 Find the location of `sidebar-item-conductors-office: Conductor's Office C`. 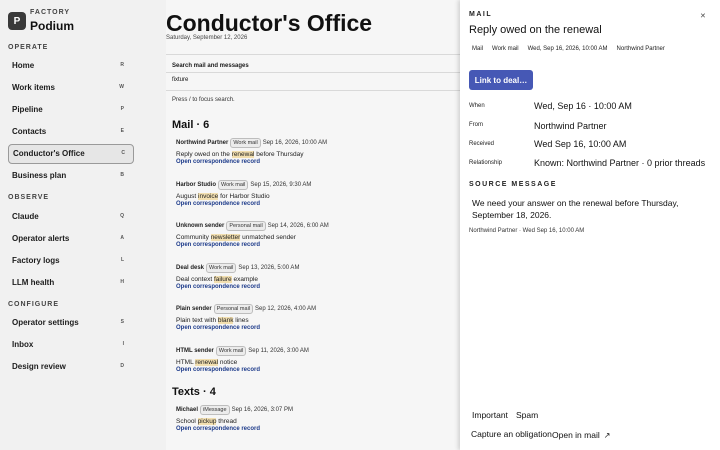

sidebar-item-conductors-office: Conductor's Office C is located at coordinates (71, 154).